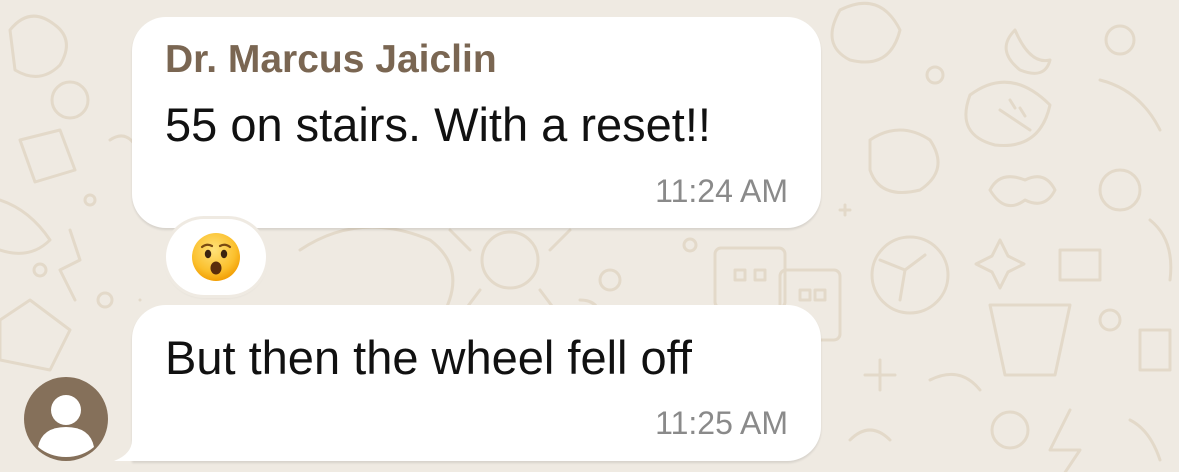 This screenshot has width=1179, height=472. What do you see at coordinates (721, 423) in the screenshot?
I see `message-timestamp: 11:25 AM` at bounding box center [721, 423].